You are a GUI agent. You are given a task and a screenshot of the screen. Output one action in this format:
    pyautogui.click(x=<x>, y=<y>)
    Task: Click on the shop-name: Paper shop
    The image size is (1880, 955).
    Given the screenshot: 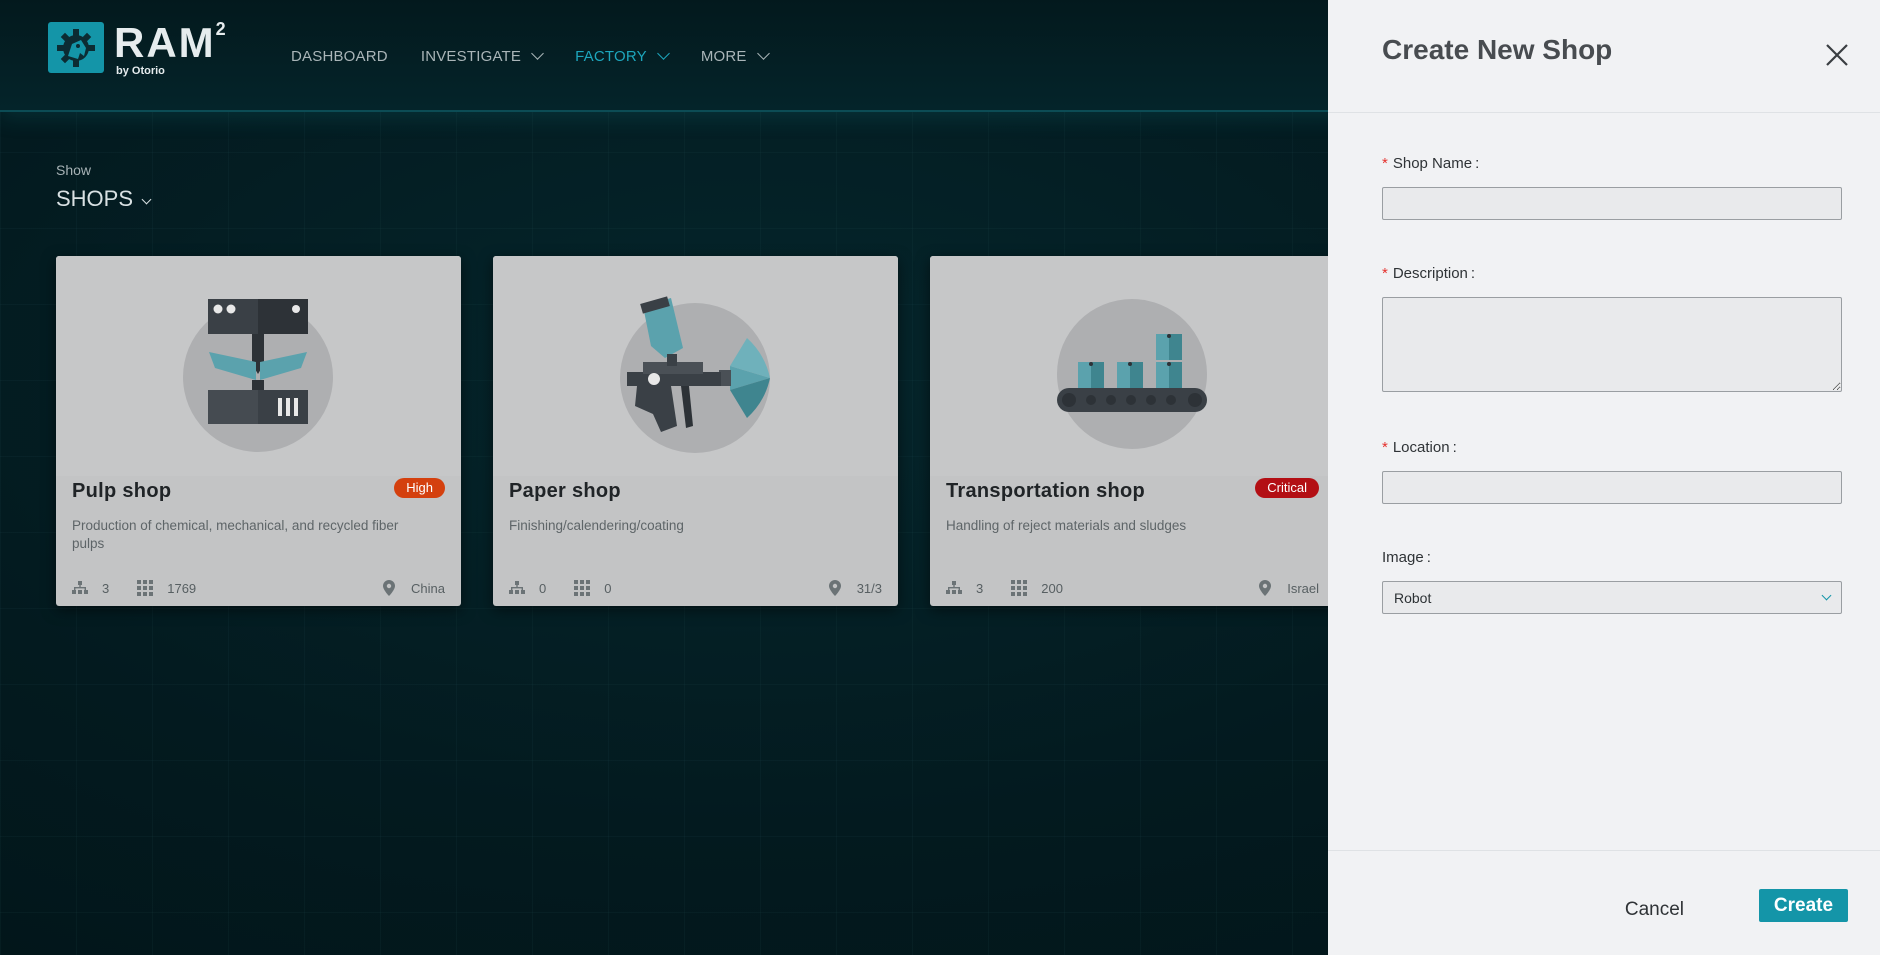 What is the action you would take?
    pyautogui.click(x=565, y=491)
    